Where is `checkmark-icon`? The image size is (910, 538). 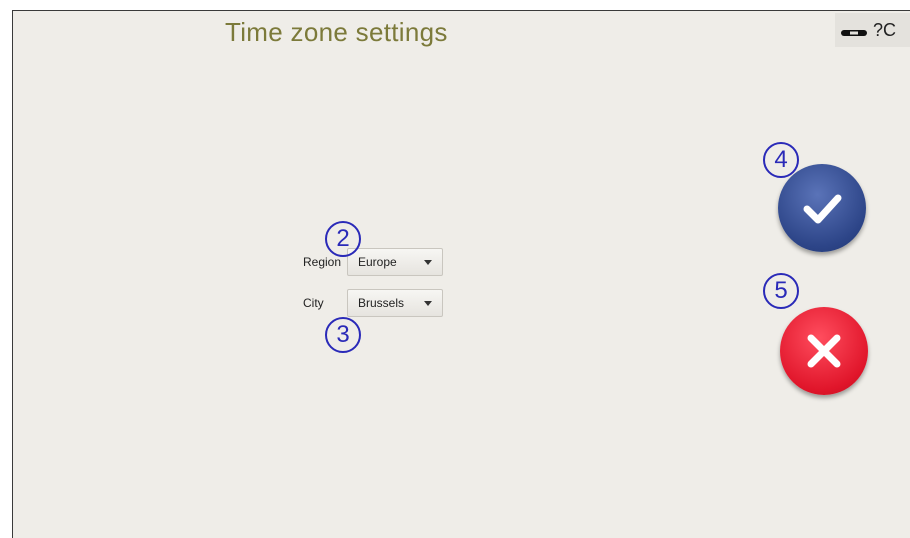 checkmark-icon is located at coordinates (822, 209).